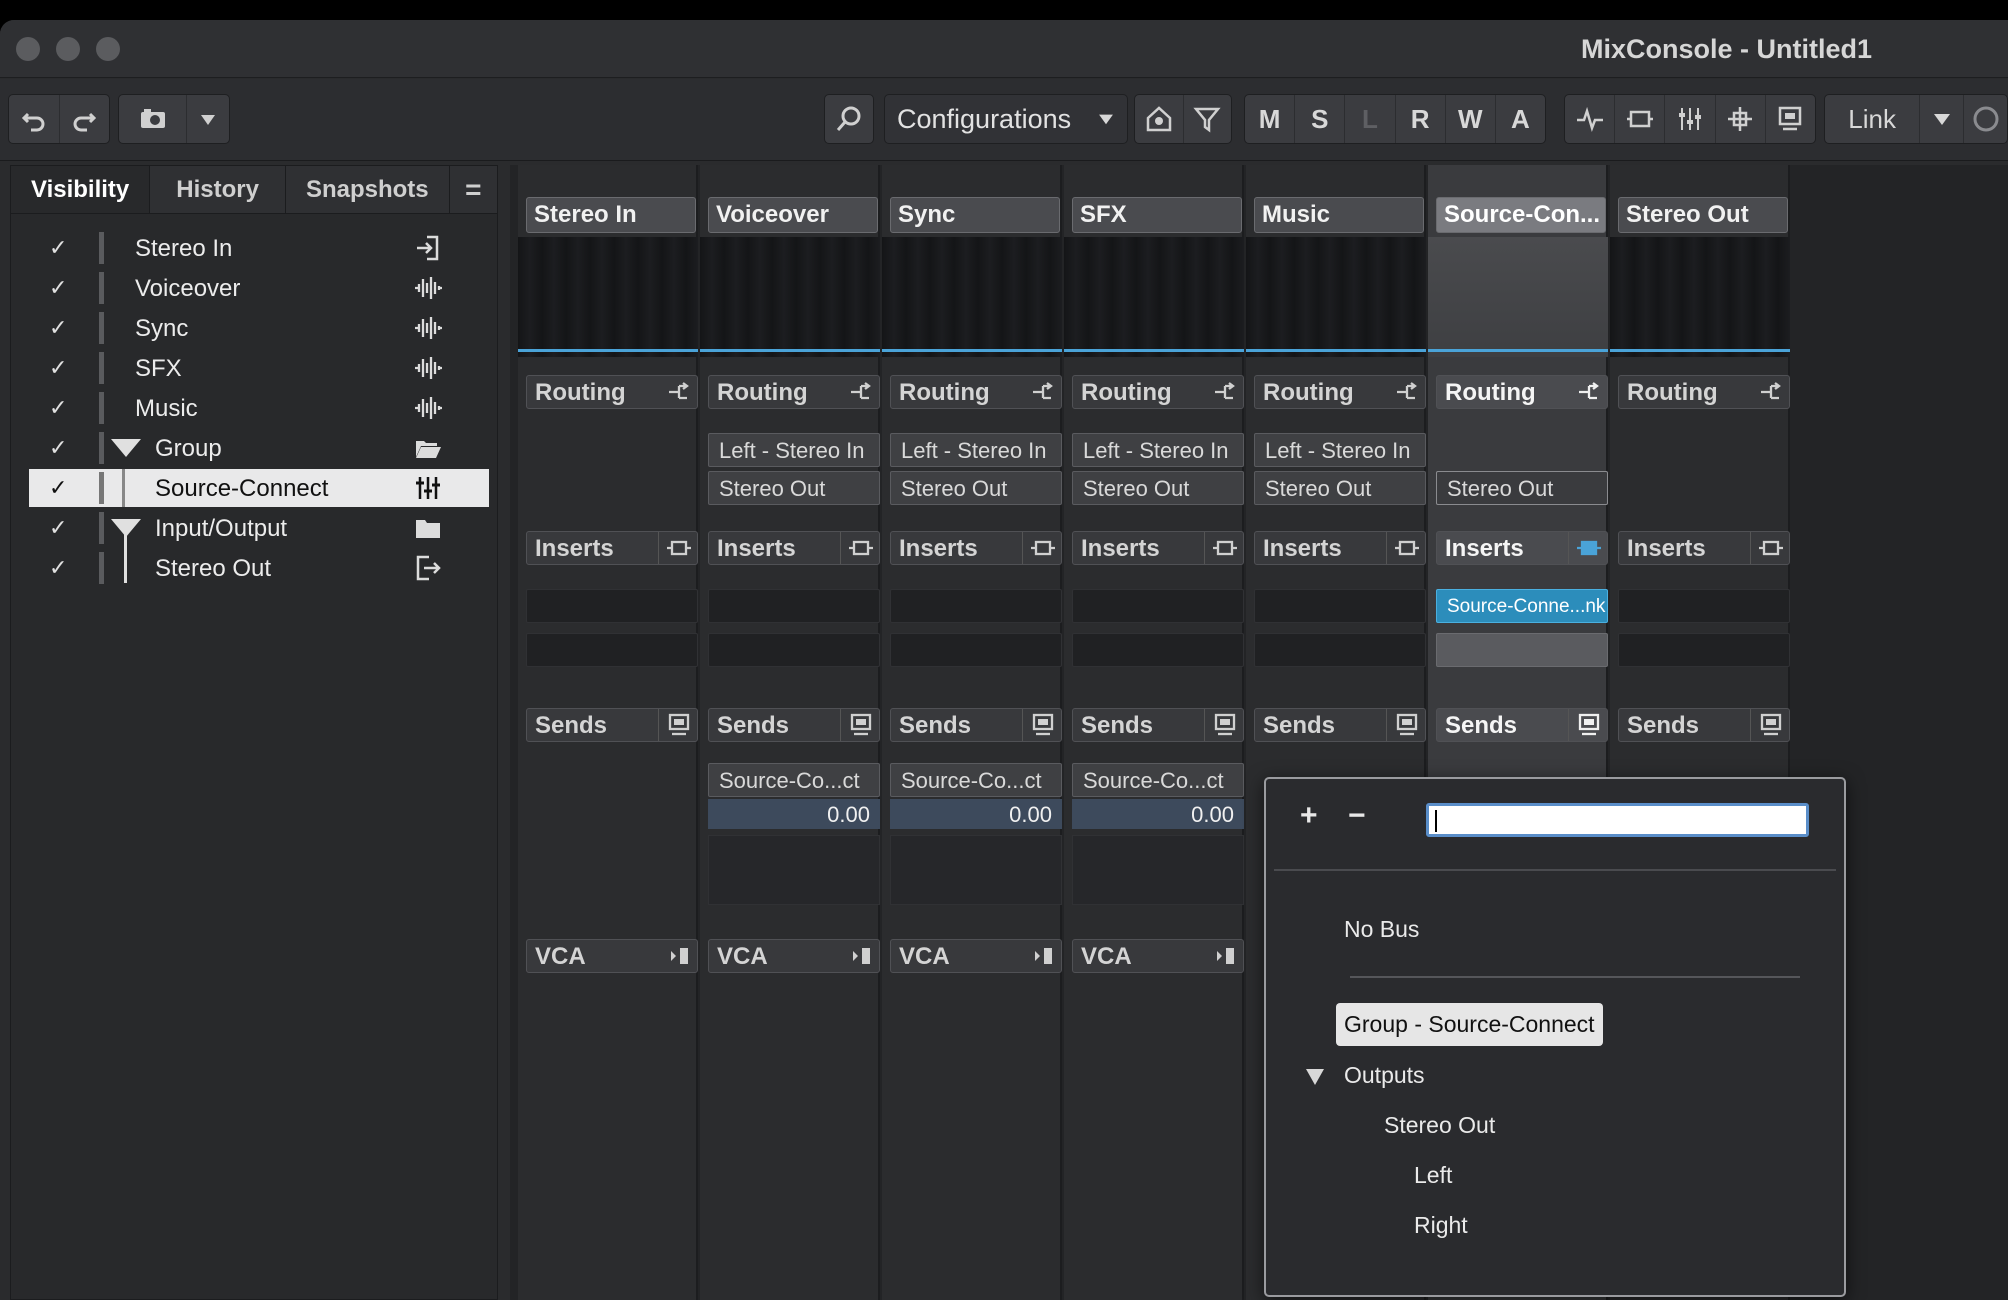 The image size is (2008, 1300). I want to click on solo-all-button: S, so click(1320, 119).